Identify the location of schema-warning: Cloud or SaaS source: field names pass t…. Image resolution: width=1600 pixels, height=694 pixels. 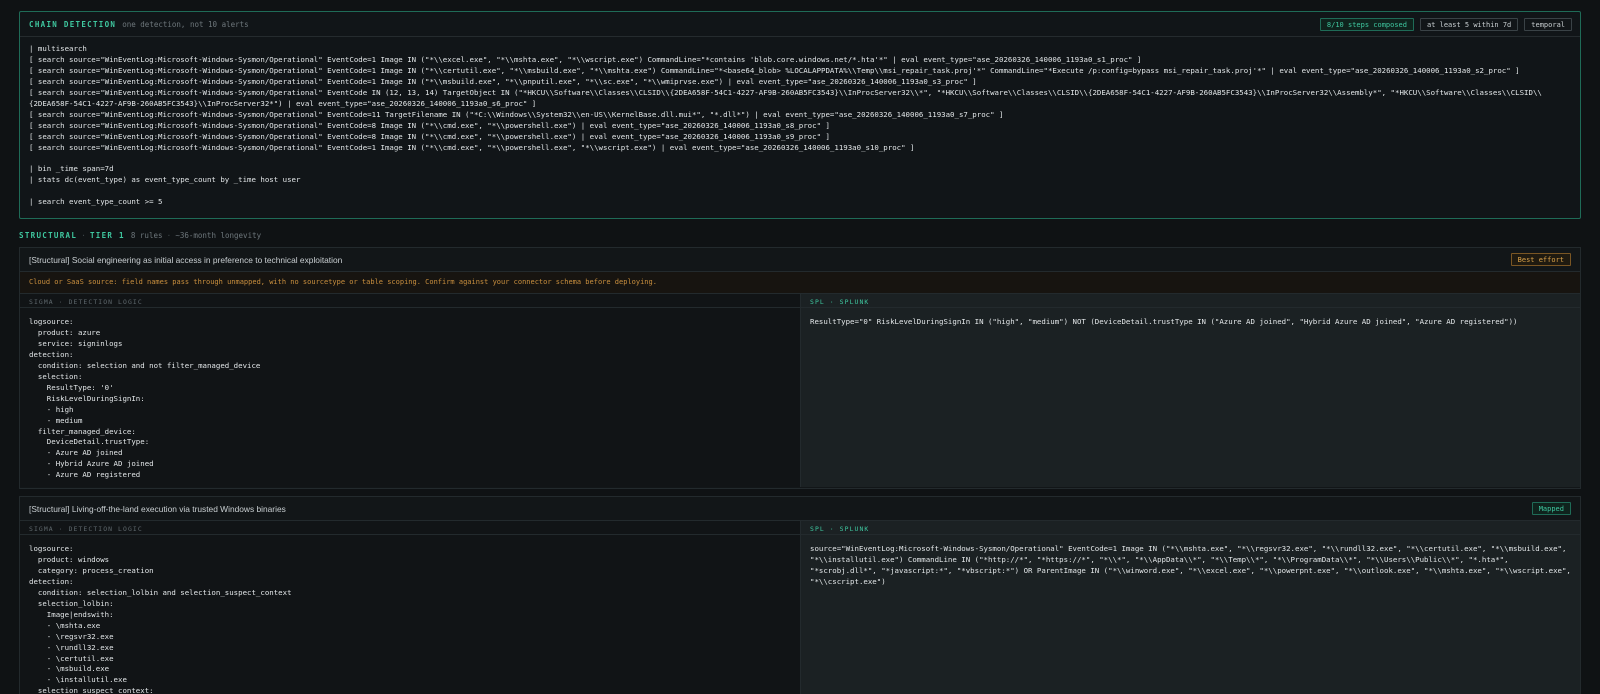
(800, 283).